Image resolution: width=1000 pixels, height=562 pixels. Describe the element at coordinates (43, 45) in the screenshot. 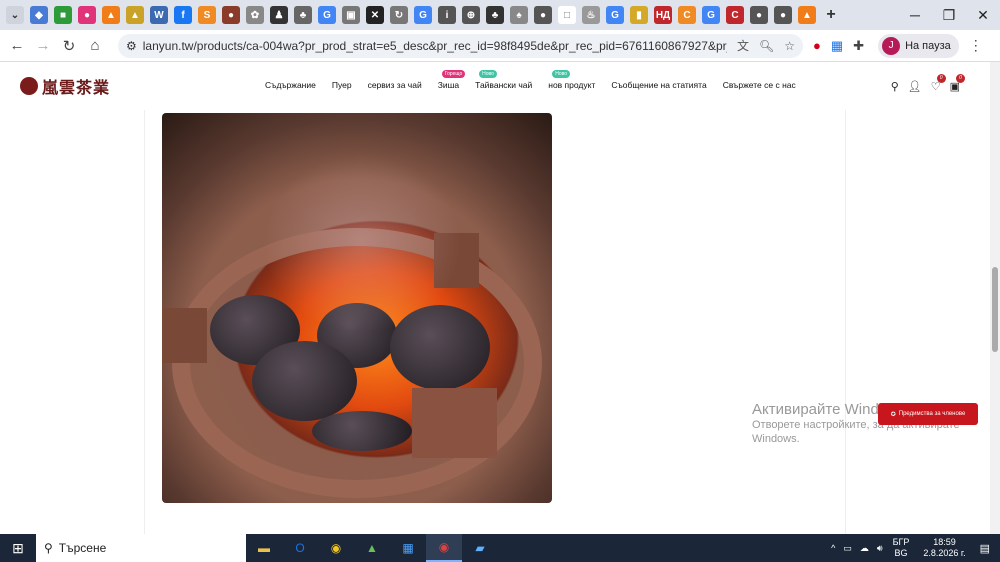

I see `forward-button: →` at that location.